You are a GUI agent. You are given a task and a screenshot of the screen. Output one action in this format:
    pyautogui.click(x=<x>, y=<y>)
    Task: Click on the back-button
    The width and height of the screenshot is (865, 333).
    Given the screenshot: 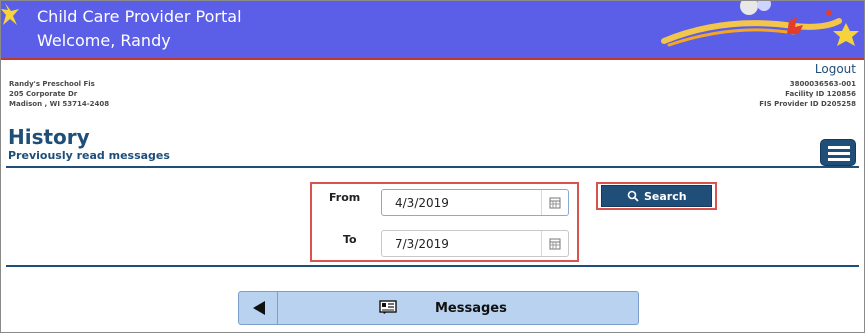 What is the action you would take?
    pyautogui.click(x=258, y=308)
    